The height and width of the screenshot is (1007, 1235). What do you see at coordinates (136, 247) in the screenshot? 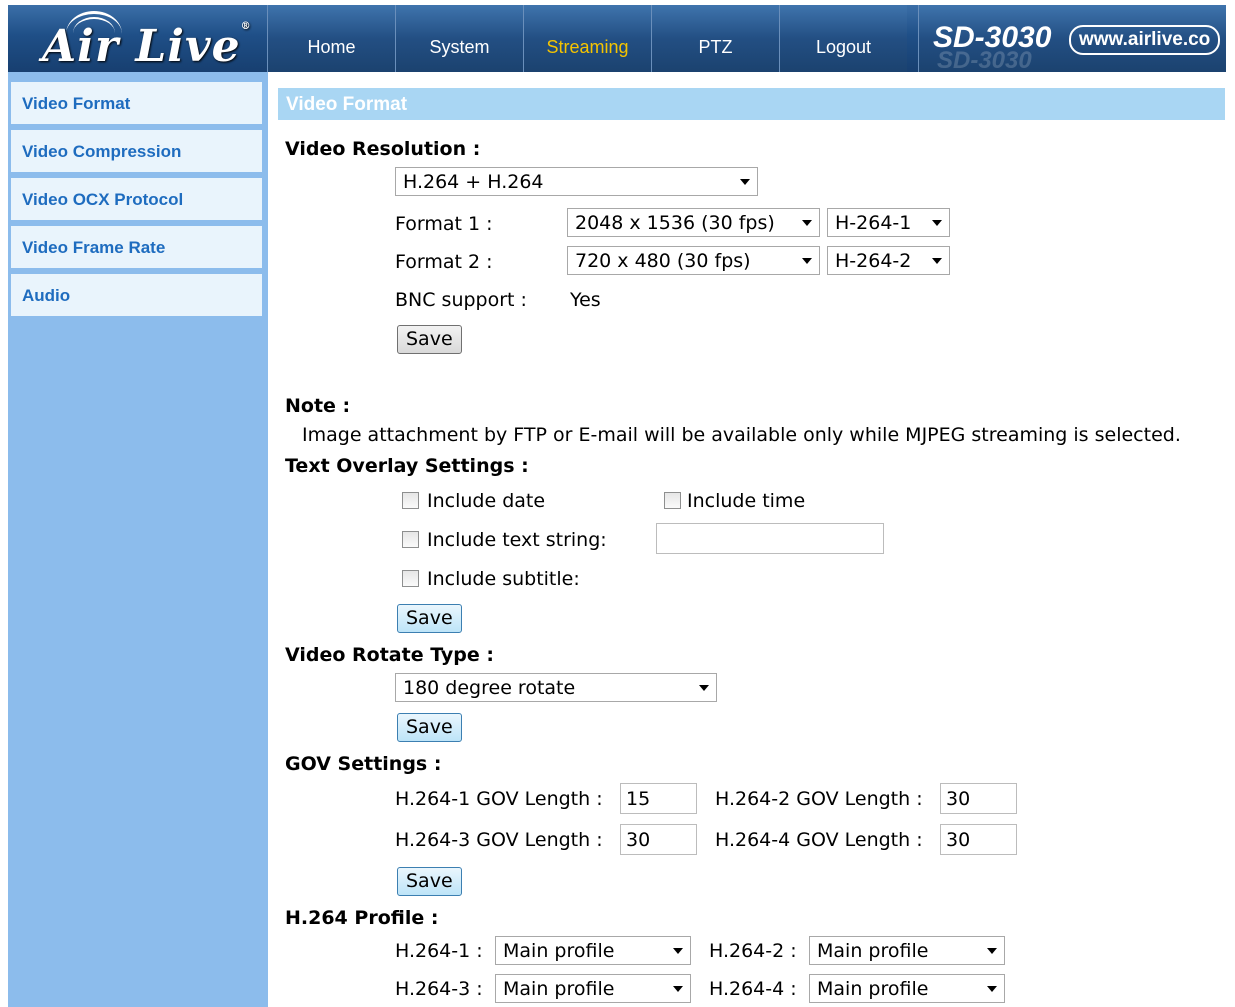
I see `sidebar-item-video-frame-rate: Video Frame Rate` at bounding box center [136, 247].